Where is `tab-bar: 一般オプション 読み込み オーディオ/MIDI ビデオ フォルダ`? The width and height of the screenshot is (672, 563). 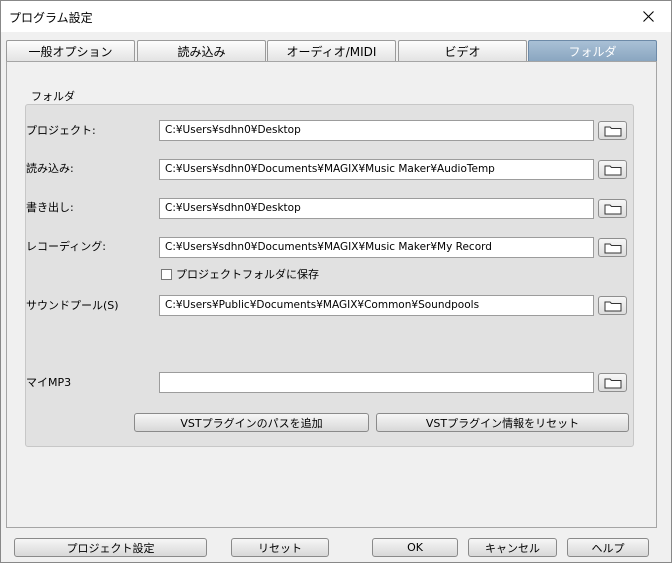
tab-bar: 一般オプション 読み込み オーディオ/MIDI ビデオ フォルダ is located at coordinates (331, 51).